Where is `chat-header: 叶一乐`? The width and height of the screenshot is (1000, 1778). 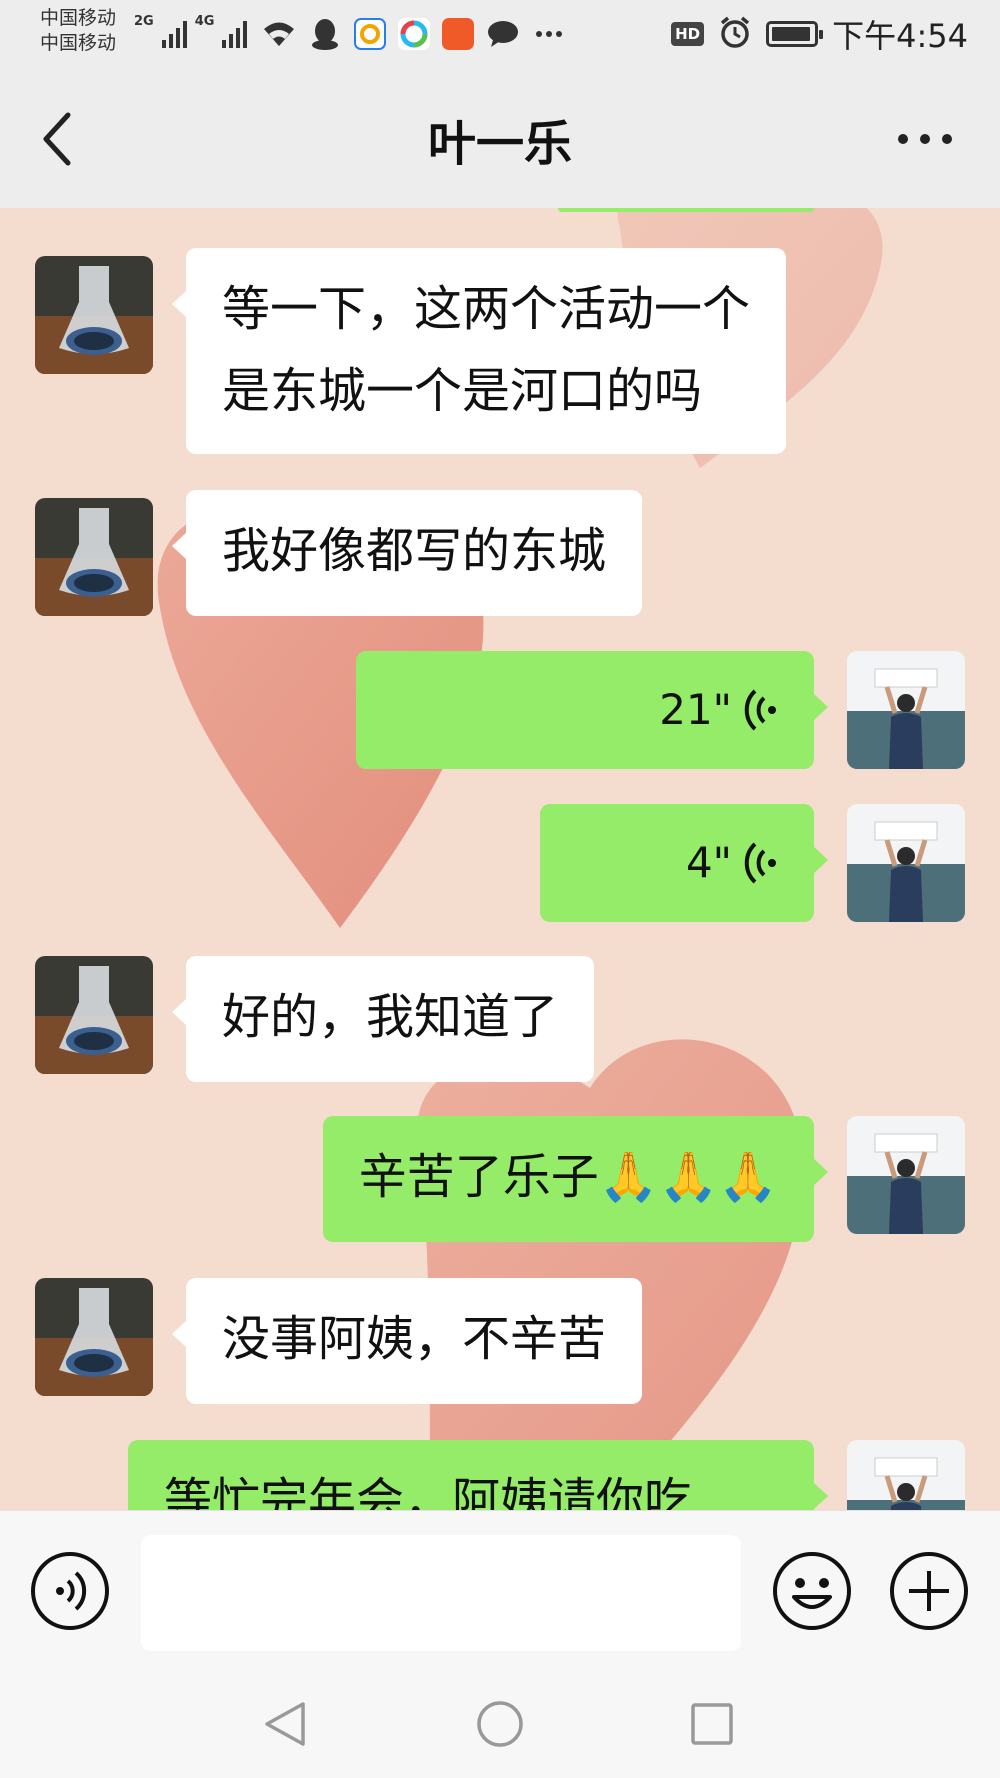 chat-header: 叶一乐 is located at coordinates (500, 139).